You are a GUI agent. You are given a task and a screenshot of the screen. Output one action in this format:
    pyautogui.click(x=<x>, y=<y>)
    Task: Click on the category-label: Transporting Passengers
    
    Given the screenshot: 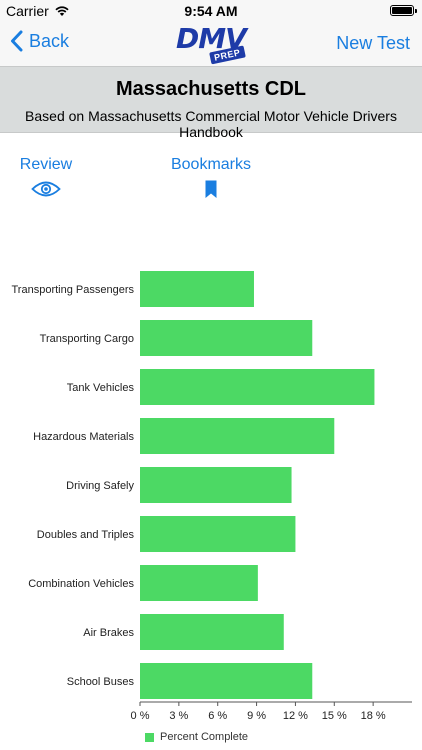 What is the action you would take?
    pyautogui.click(x=73, y=290)
    